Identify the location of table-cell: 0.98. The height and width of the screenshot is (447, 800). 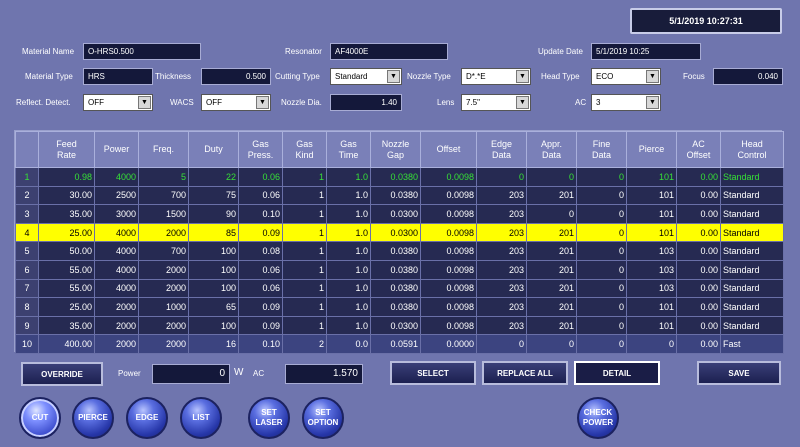
(66, 177).